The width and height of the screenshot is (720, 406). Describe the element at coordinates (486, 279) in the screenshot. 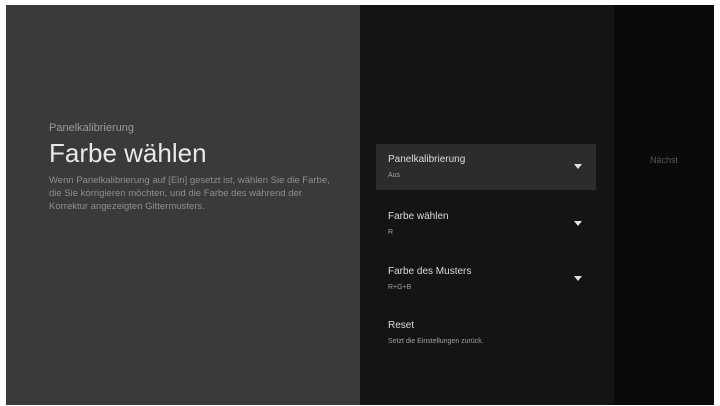

I see `menu-item-farbe-des-musters: Farbe des Musters R+G+B` at that location.